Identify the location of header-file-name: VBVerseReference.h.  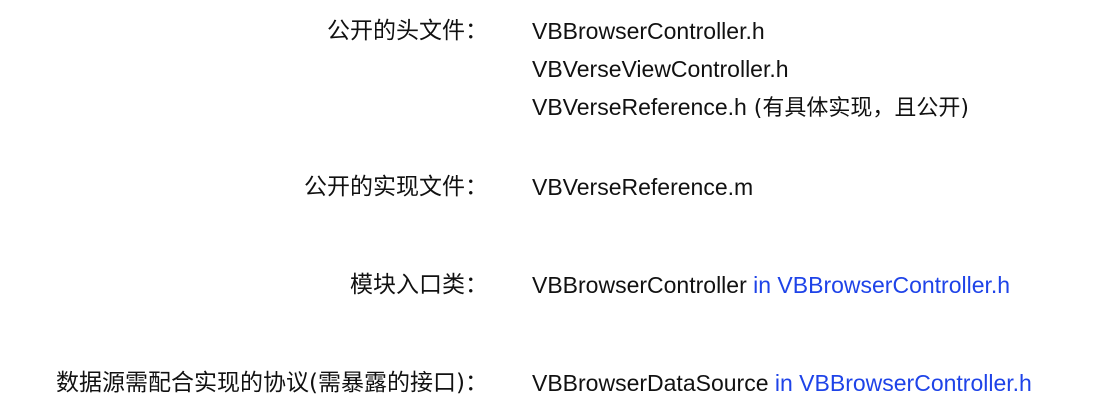
(639, 107).